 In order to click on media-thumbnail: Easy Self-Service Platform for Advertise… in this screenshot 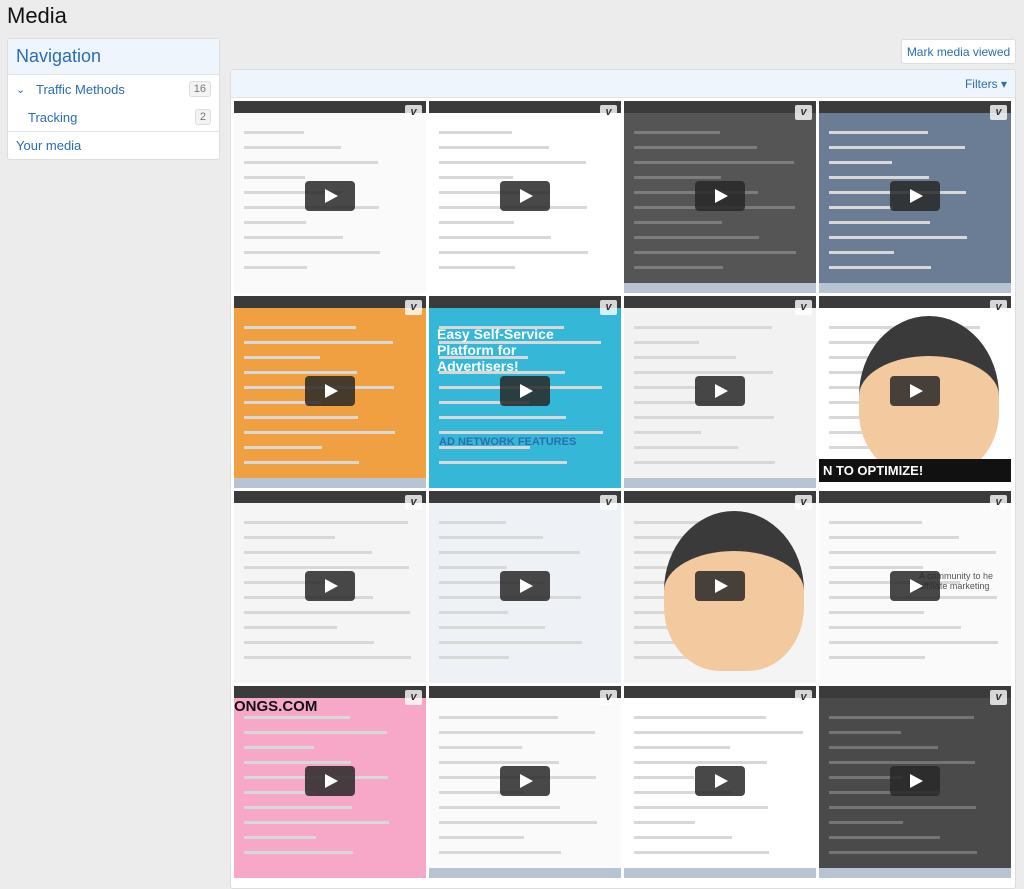, I will do `click(525, 392)`.